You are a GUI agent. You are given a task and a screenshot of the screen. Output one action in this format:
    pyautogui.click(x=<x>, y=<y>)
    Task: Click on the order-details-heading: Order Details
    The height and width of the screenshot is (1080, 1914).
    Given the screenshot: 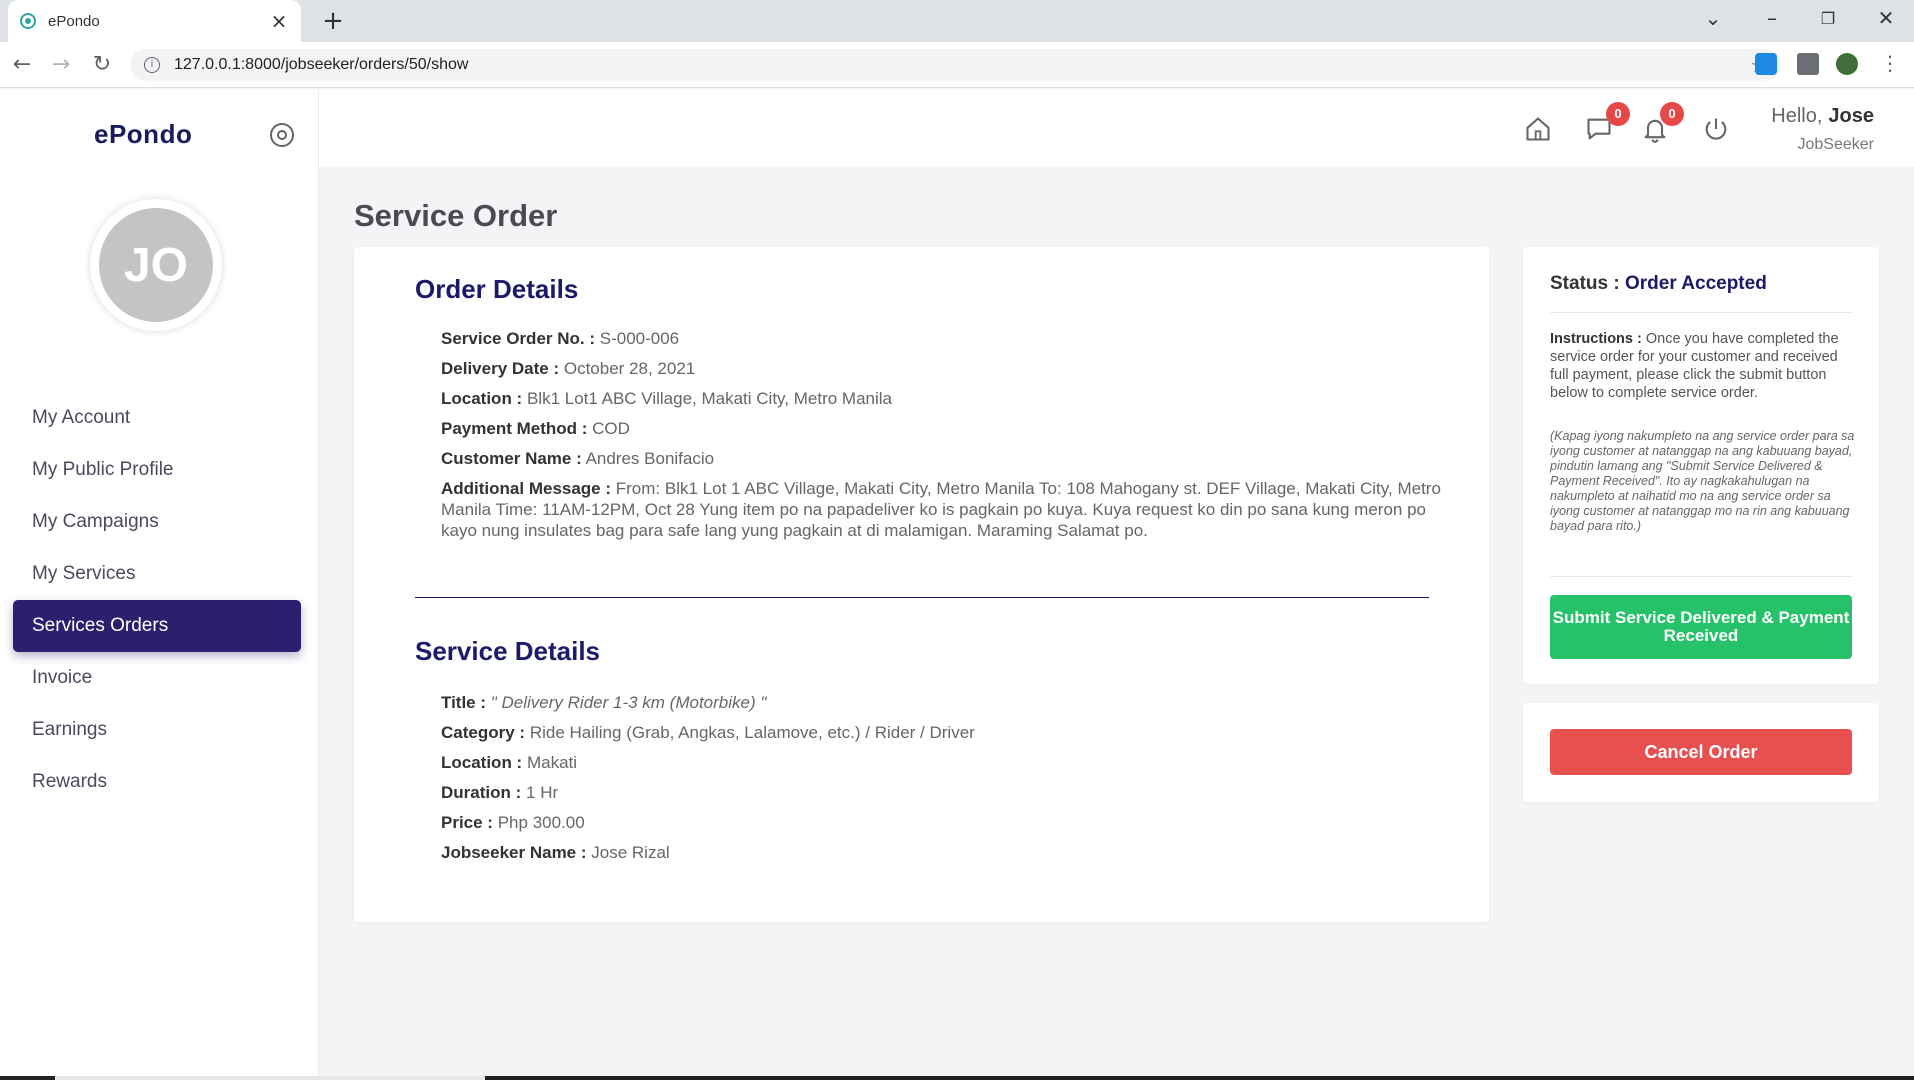 What is the action you would take?
    pyautogui.click(x=497, y=289)
    